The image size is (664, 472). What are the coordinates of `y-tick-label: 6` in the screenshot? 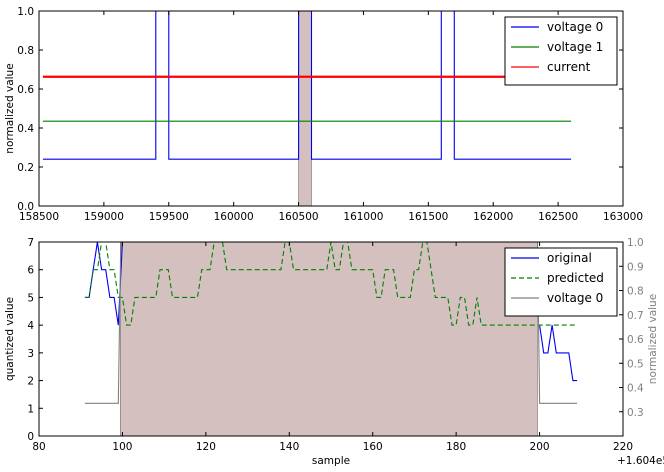 It's located at (30, 271).